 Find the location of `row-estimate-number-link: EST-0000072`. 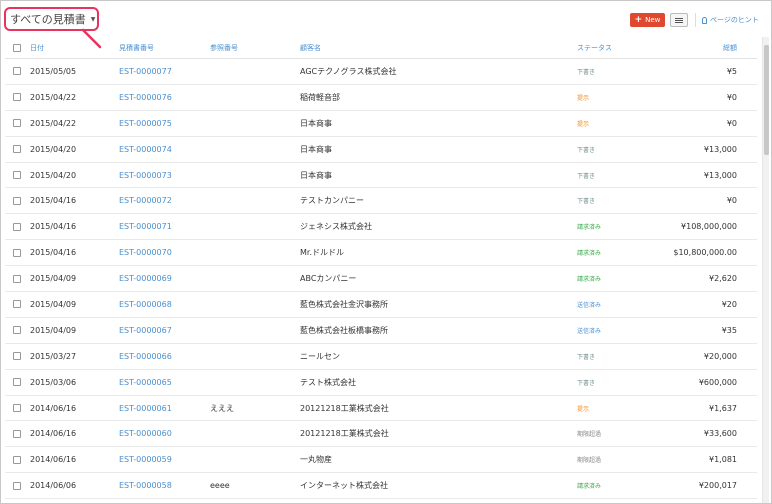

row-estimate-number-link: EST-0000072 is located at coordinates (145, 200).